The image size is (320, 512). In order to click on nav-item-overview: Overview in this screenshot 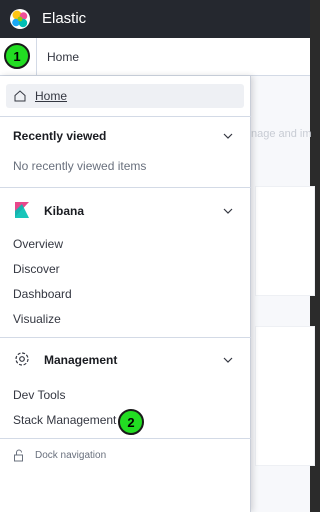, I will do `click(38, 244)`.